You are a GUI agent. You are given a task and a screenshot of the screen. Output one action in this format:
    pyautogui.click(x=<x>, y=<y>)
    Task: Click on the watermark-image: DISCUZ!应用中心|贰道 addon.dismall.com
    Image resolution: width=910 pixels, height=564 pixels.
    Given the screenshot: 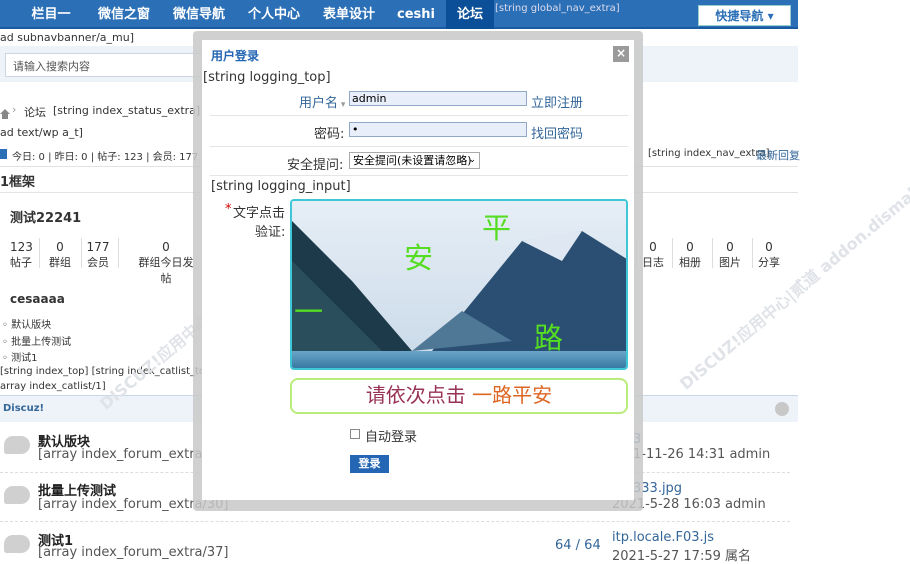 What is the action you would take?
    pyautogui.click(x=793, y=273)
    